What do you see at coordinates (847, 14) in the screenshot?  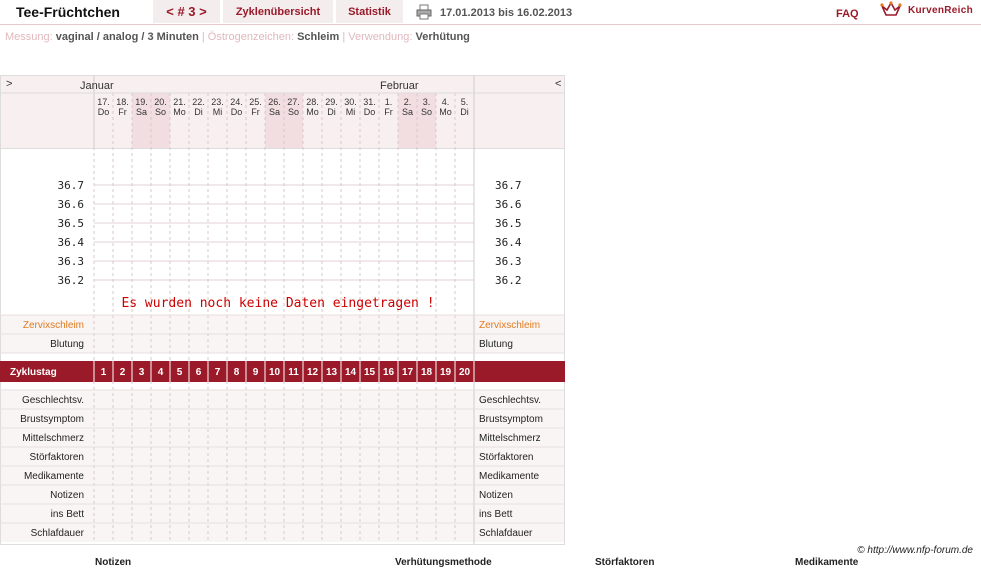 I see `faq-link: FAQ` at bounding box center [847, 14].